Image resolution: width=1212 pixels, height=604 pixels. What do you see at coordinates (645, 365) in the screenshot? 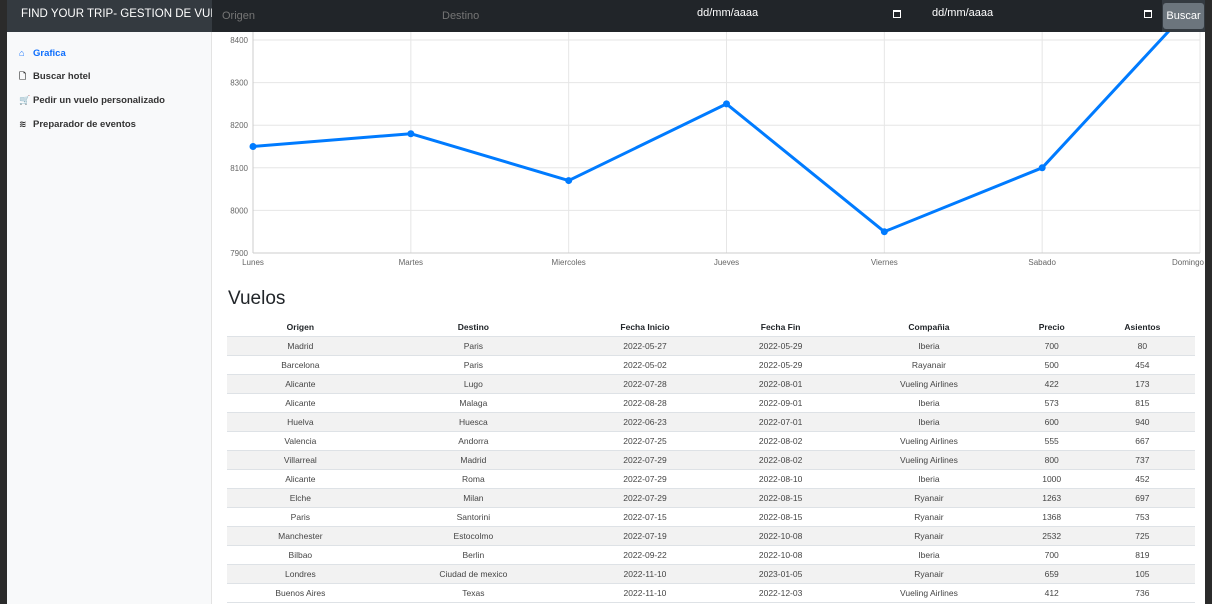
I see `table-cell: 2022-05-02` at bounding box center [645, 365].